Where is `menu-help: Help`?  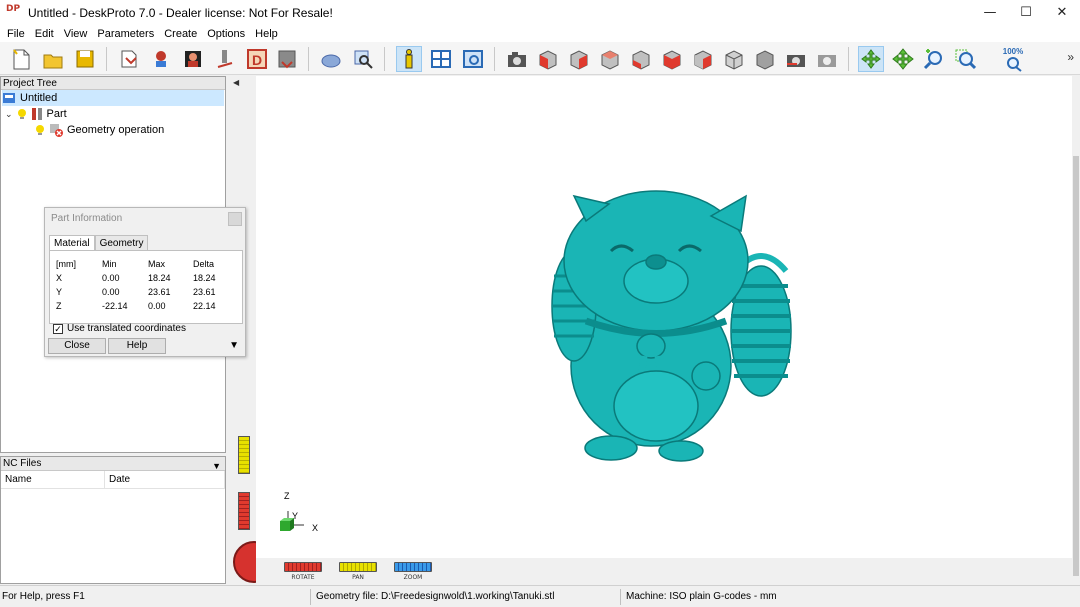
menu-help: Help is located at coordinates (266, 34).